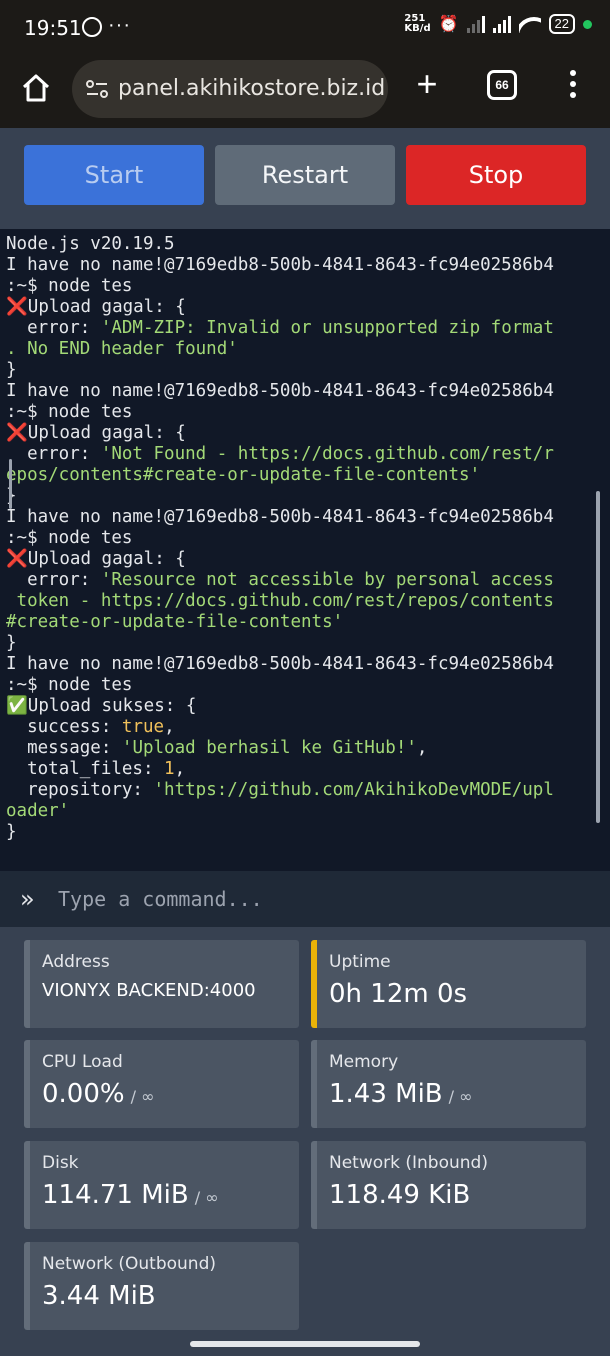 This screenshot has width=610, height=1356. What do you see at coordinates (161, 1286) in the screenshot?
I see `stat-card-network-outbound: Network (Outbound) 3.44 MiB` at bounding box center [161, 1286].